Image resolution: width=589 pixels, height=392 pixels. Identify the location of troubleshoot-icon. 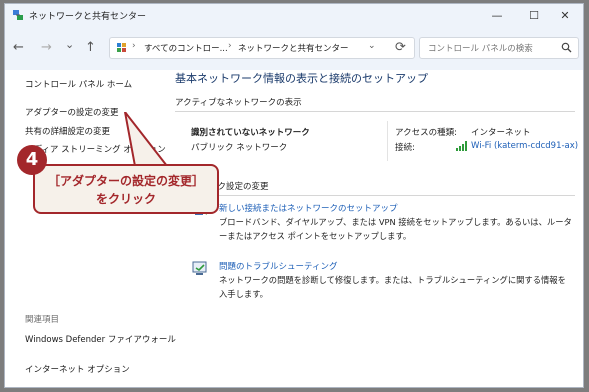
(199, 268).